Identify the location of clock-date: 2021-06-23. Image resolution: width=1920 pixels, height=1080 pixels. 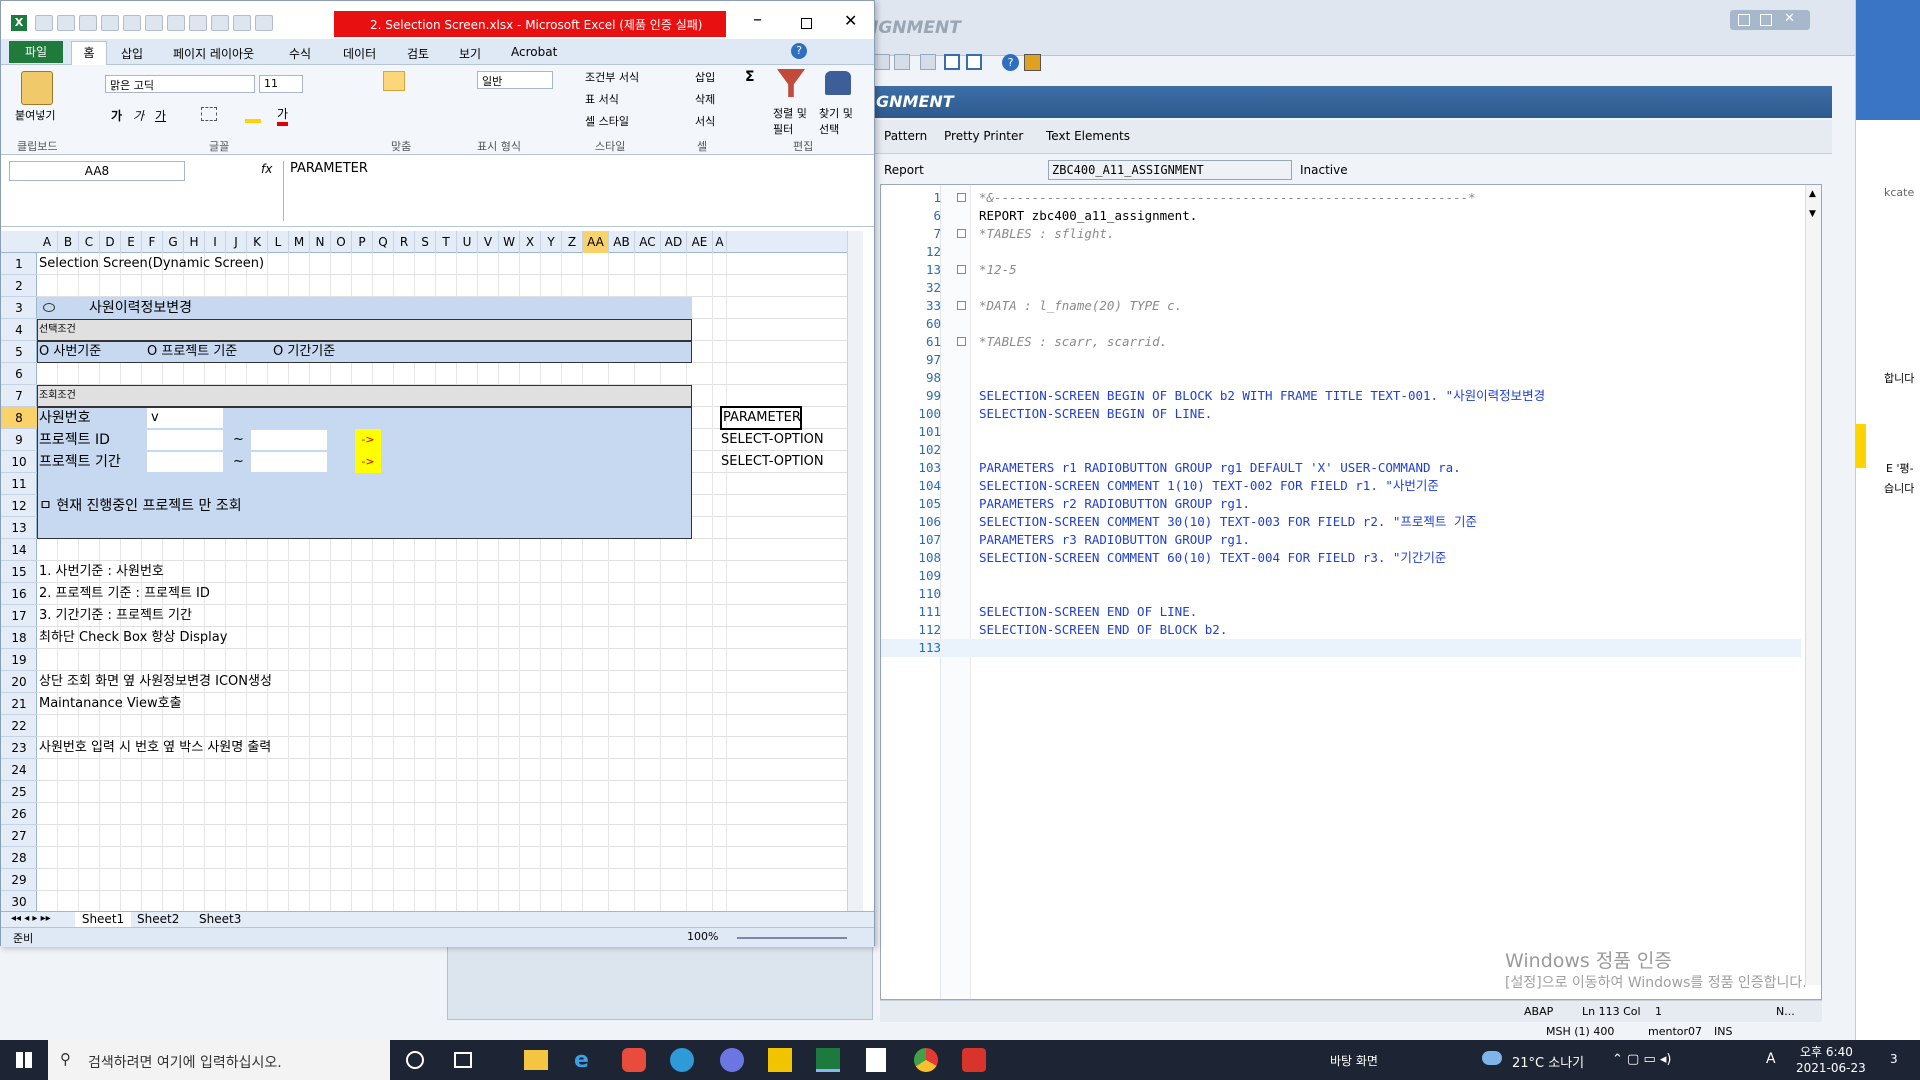
(1831, 1068).